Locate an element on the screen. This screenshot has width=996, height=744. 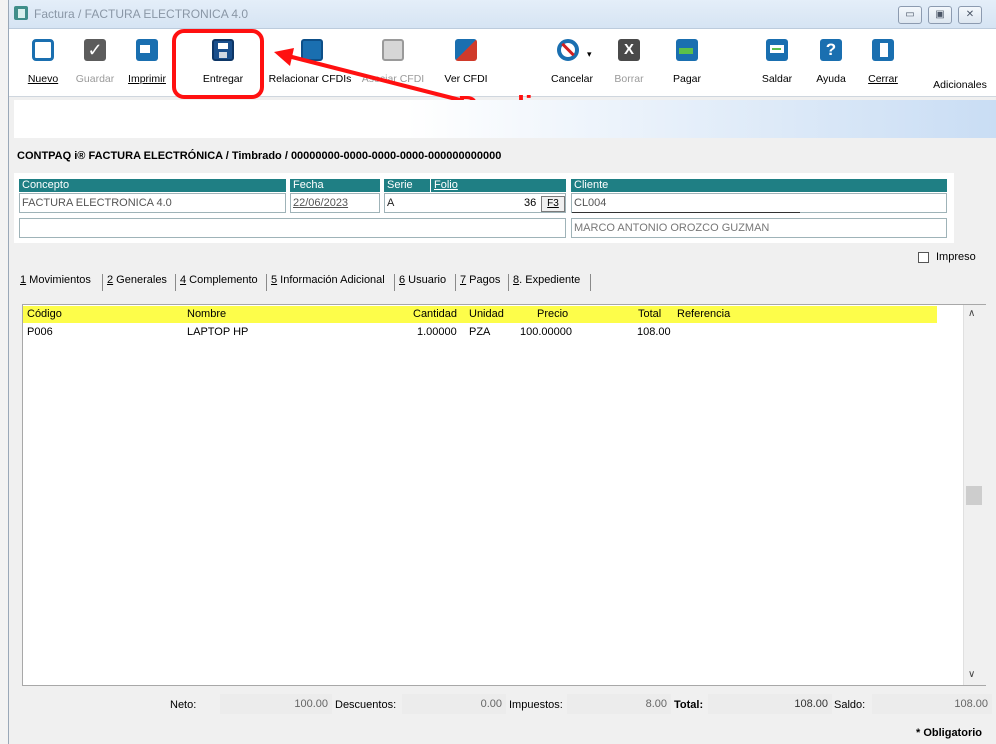
tab-movimientos: 1 Movimientos is located at coordinates (55, 280).